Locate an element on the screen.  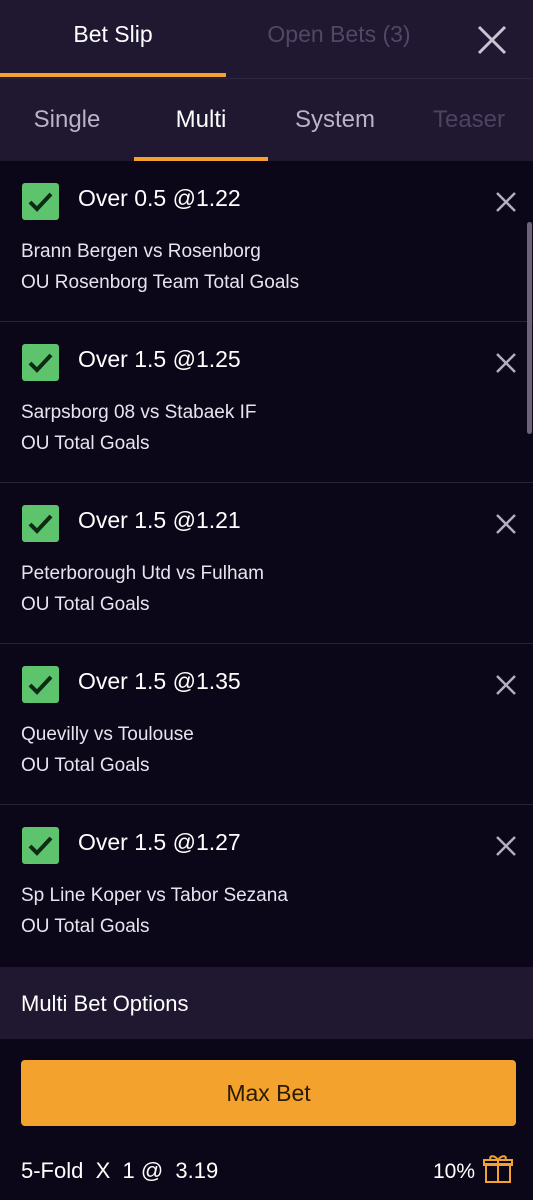
close-icon is located at coordinates (492, 40).